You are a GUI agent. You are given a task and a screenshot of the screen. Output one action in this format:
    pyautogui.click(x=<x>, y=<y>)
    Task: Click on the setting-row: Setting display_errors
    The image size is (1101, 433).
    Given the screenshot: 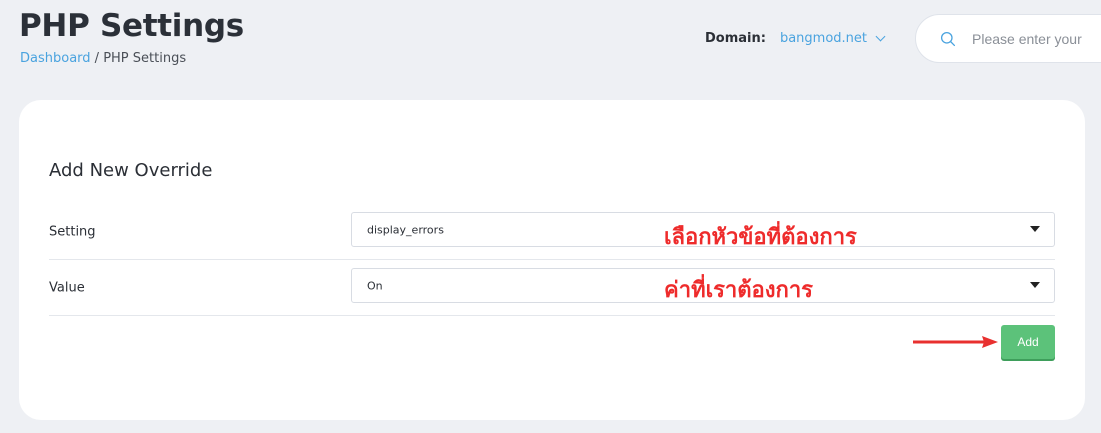 What is the action you would take?
    pyautogui.click(x=552, y=232)
    